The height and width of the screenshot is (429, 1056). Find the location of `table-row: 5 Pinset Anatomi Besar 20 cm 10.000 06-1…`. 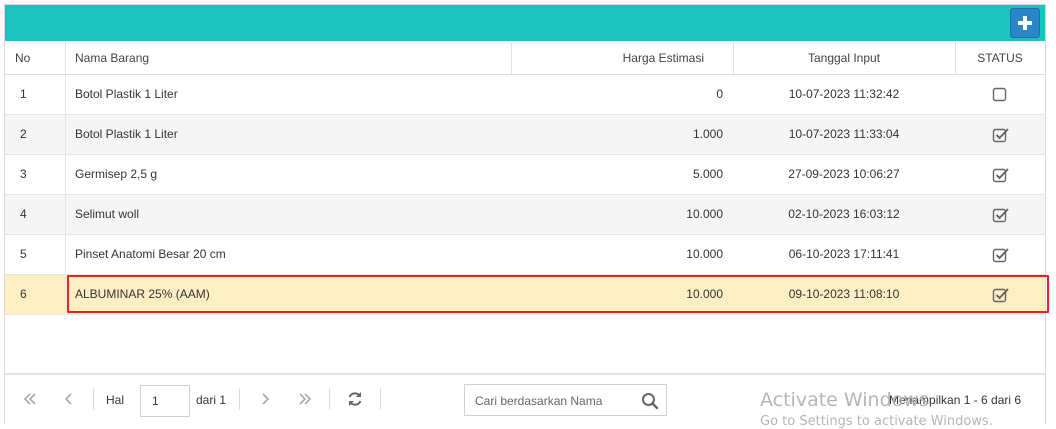

table-row: 5 Pinset Anatomi Besar 20 cm 10.000 06-1… is located at coordinates (525, 255).